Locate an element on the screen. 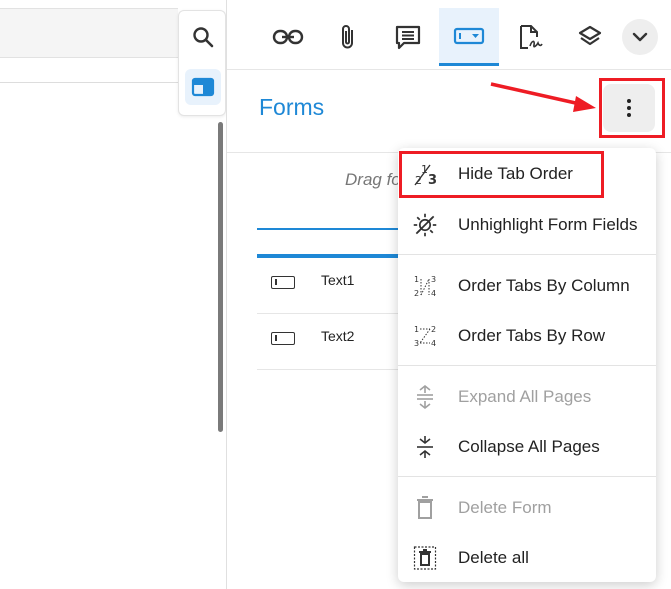  menu-item-delete-form: Delete Form is located at coordinates (527, 508).